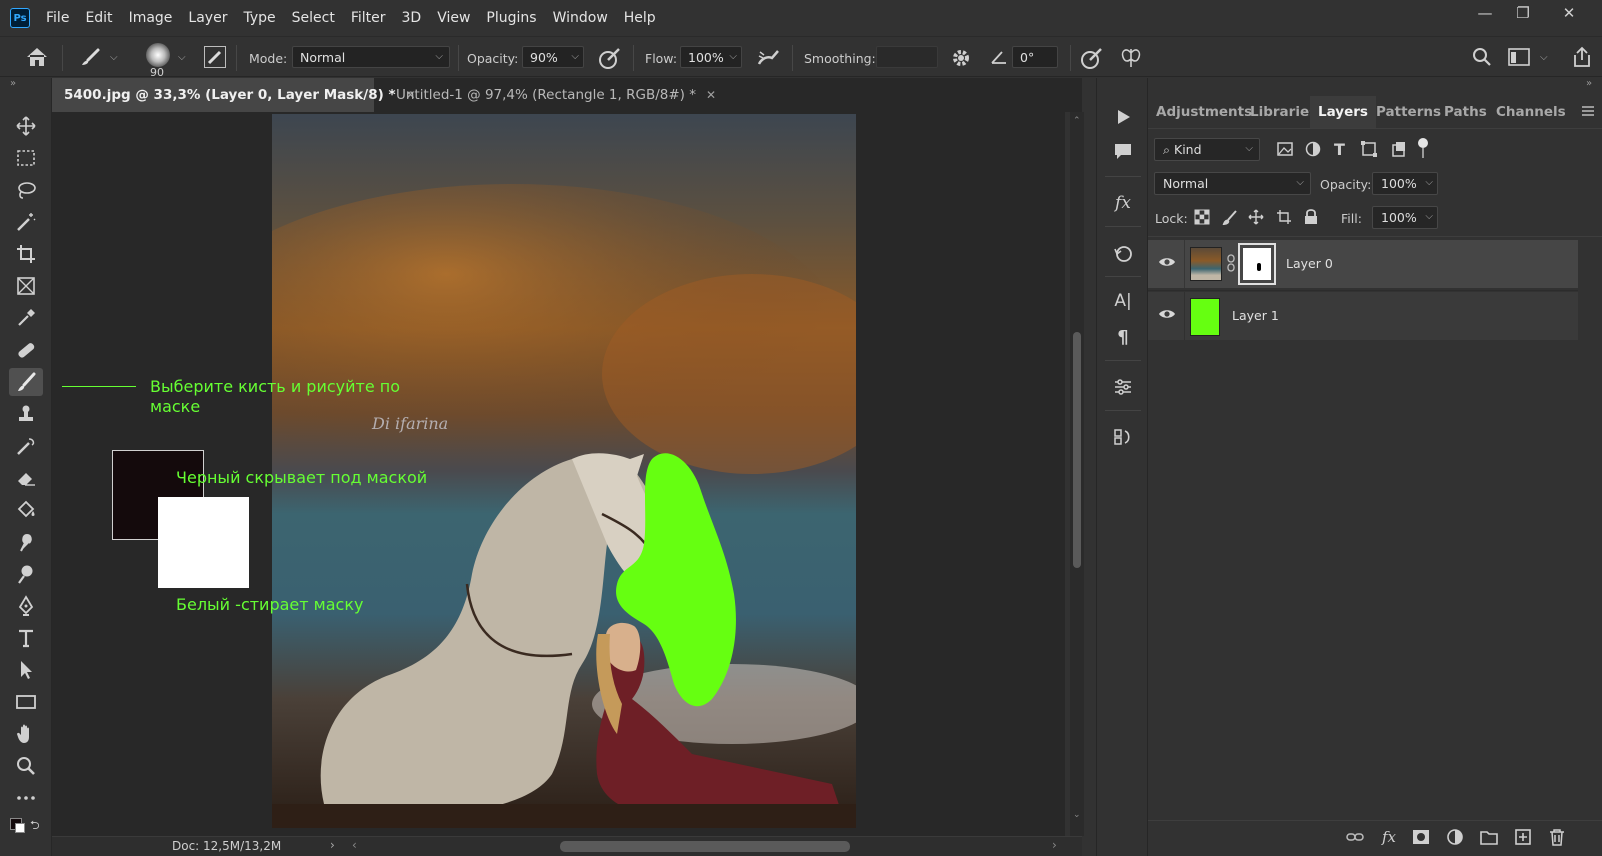 Image resolution: width=1602 pixels, height=856 pixels. Describe the element at coordinates (26, 542) in the screenshot. I see `smudge-tool-icon` at that location.